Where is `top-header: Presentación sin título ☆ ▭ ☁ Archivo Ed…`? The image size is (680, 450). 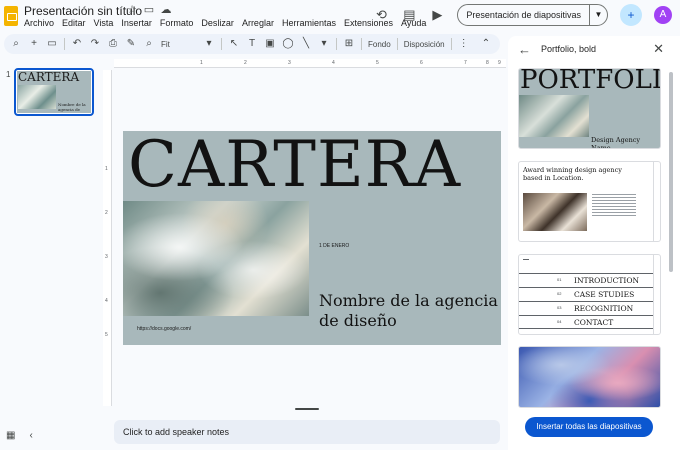 top-header: Presentación sin título ☆ ▭ ☁ Archivo Ed… is located at coordinates (340, 16).